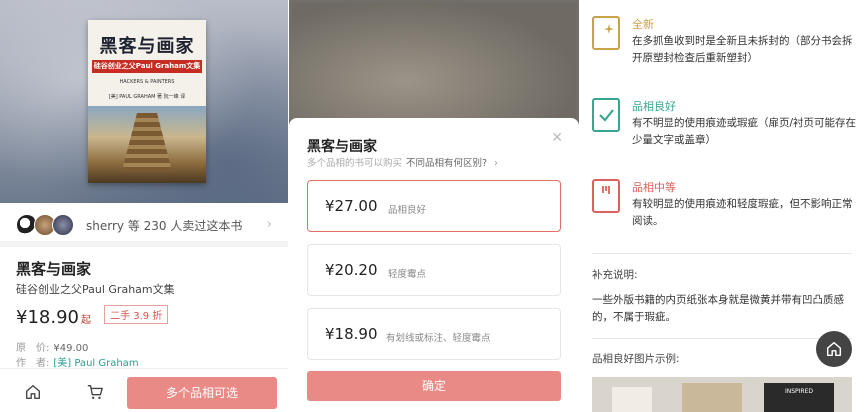 The height and width of the screenshot is (412, 865). What do you see at coordinates (147, 46) in the screenshot?
I see `cover-title: 黑客与画家` at bounding box center [147, 46].